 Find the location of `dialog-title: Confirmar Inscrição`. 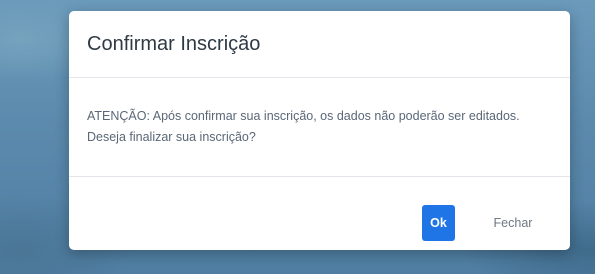

dialog-title: Confirmar Inscrição is located at coordinates (174, 44).